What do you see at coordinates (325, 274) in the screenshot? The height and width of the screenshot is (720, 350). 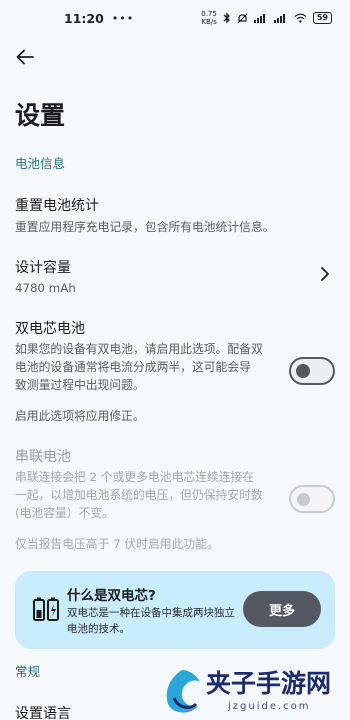 I see `chevron-right-icon` at bounding box center [325, 274].